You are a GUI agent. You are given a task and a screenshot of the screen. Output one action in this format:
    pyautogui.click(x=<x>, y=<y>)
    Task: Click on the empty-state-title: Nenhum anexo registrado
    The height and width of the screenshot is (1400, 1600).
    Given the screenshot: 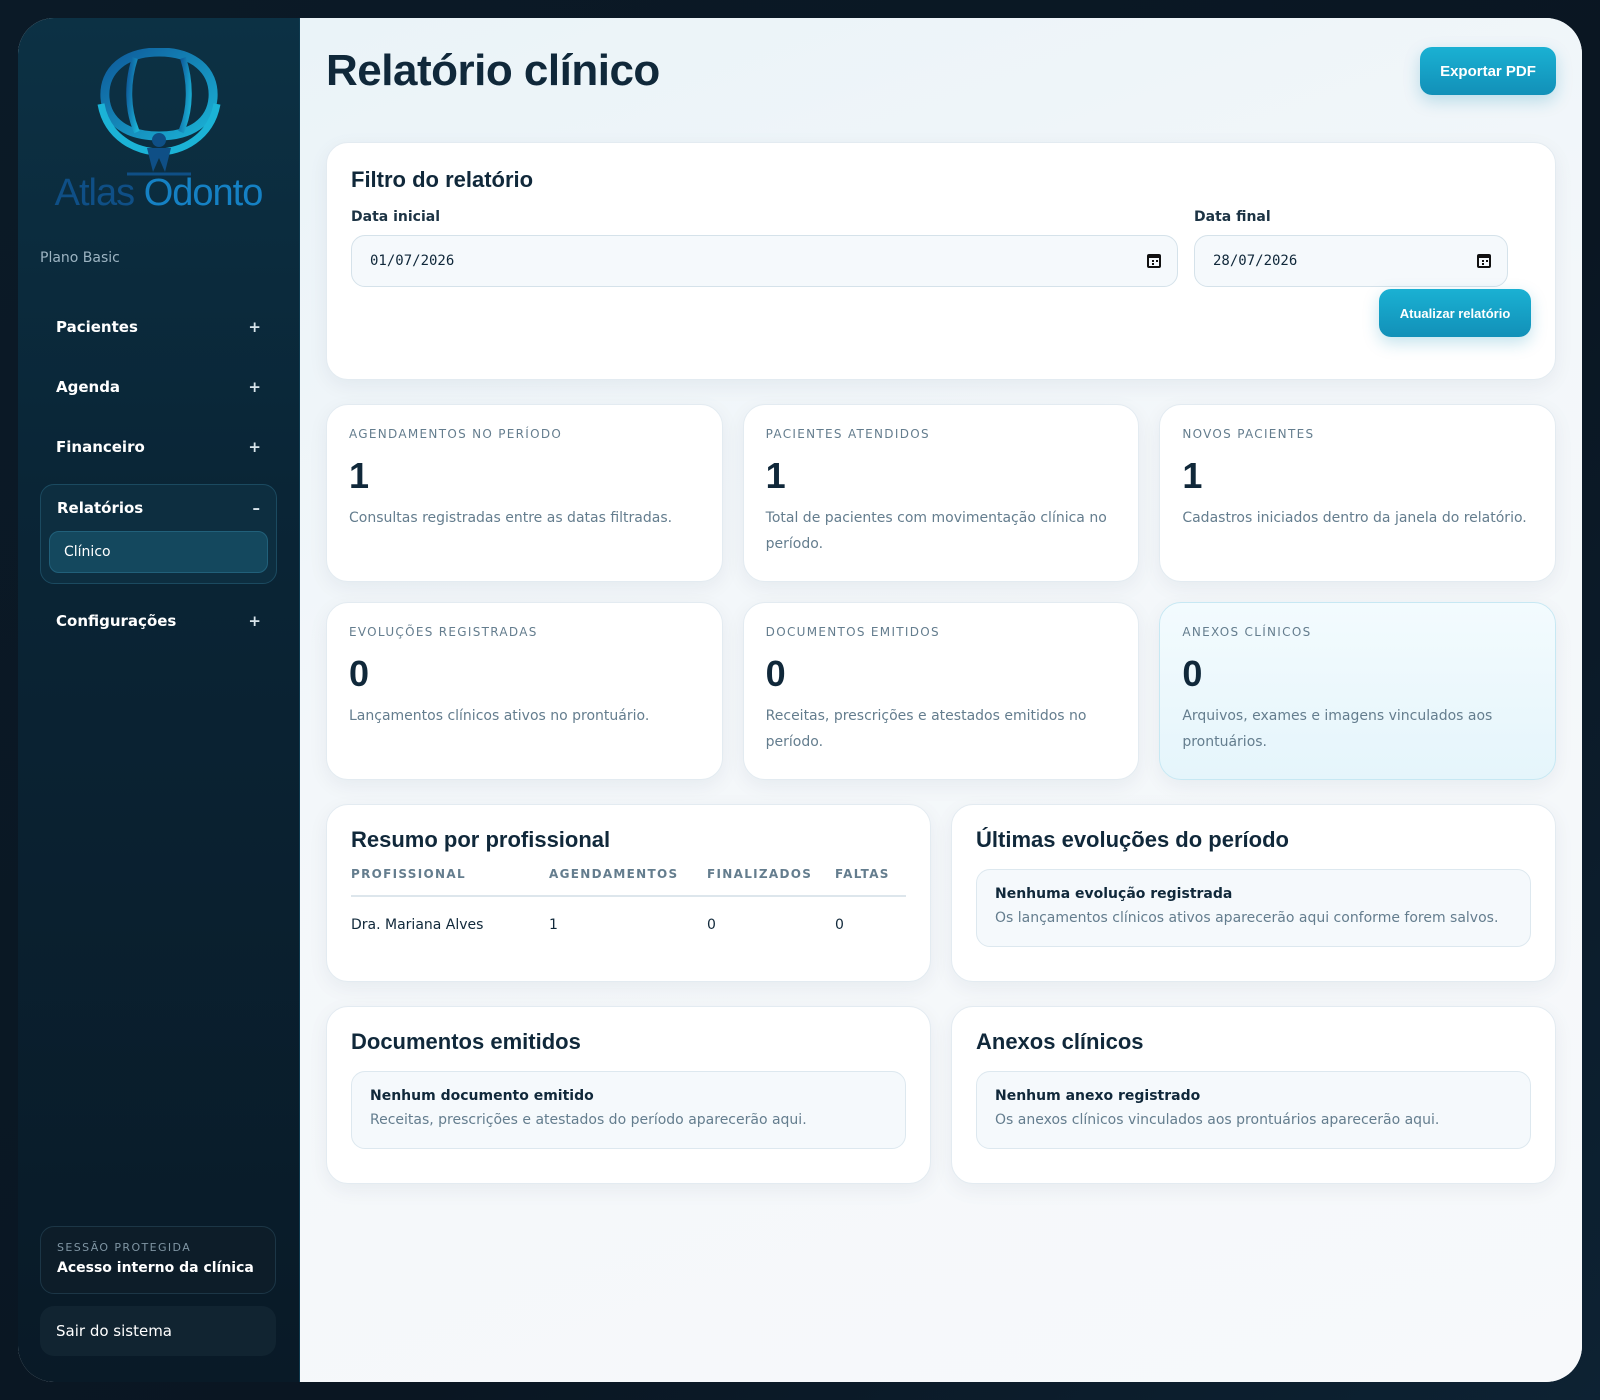 What is the action you would take?
    pyautogui.click(x=1098, y=1096)
    